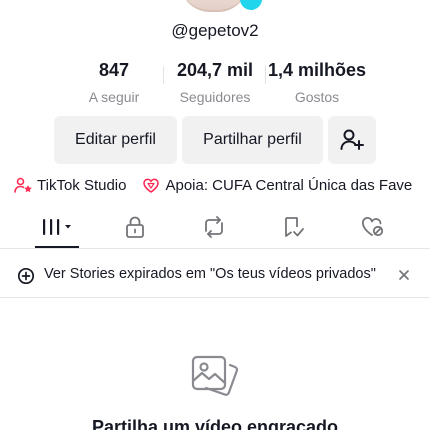 The image size is (430, 430). Describe the element at coordinates (82, 185) in the screenshot. I see `tiktok-studio-label: TikTok Studio` at that location.